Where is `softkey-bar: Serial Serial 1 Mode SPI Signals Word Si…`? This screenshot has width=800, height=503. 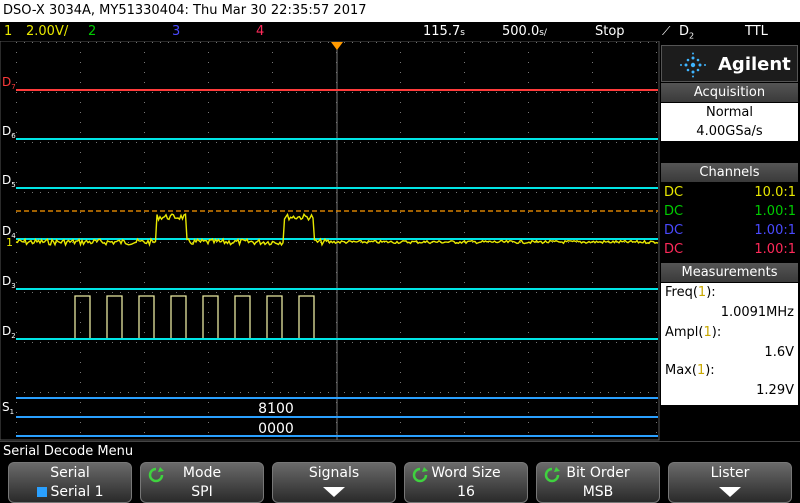
softkey-bar: Serial Serial 1 Mode SPI Signals Word Si… is located at coordinates (400, 482).